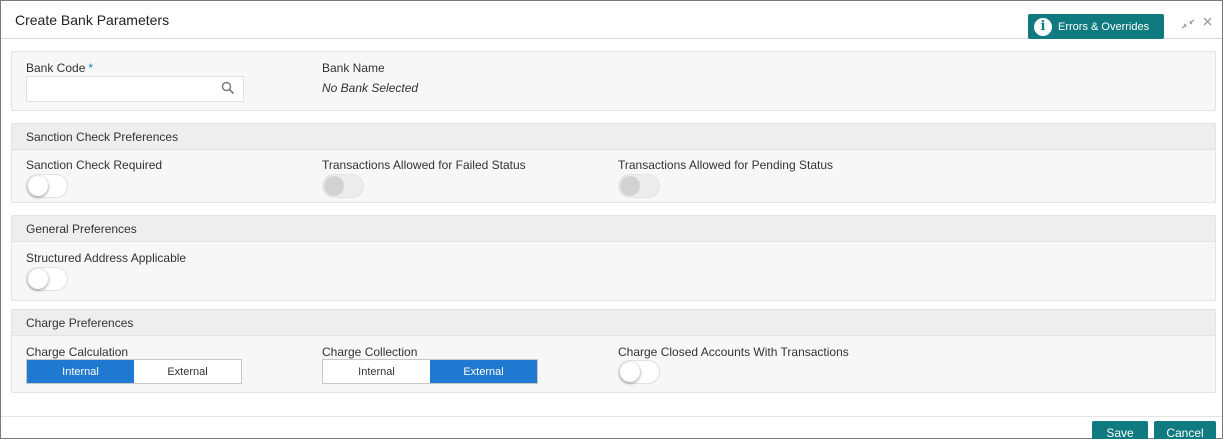  What do you see at coordinates (370, 352) in the screenshot?
I see `charge-collection-label: Charge Collection` at bounding box center [370, 352].